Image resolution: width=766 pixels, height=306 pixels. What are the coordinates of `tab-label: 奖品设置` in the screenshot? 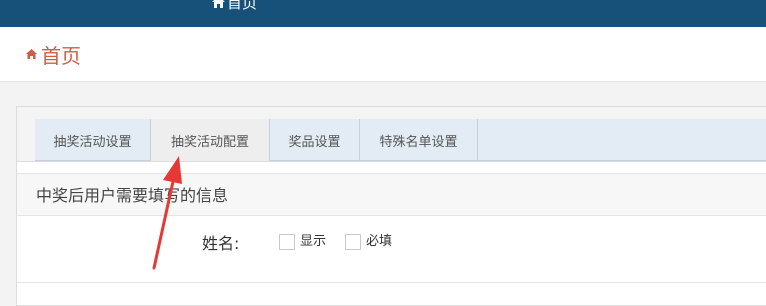 It's located at (314, 142).